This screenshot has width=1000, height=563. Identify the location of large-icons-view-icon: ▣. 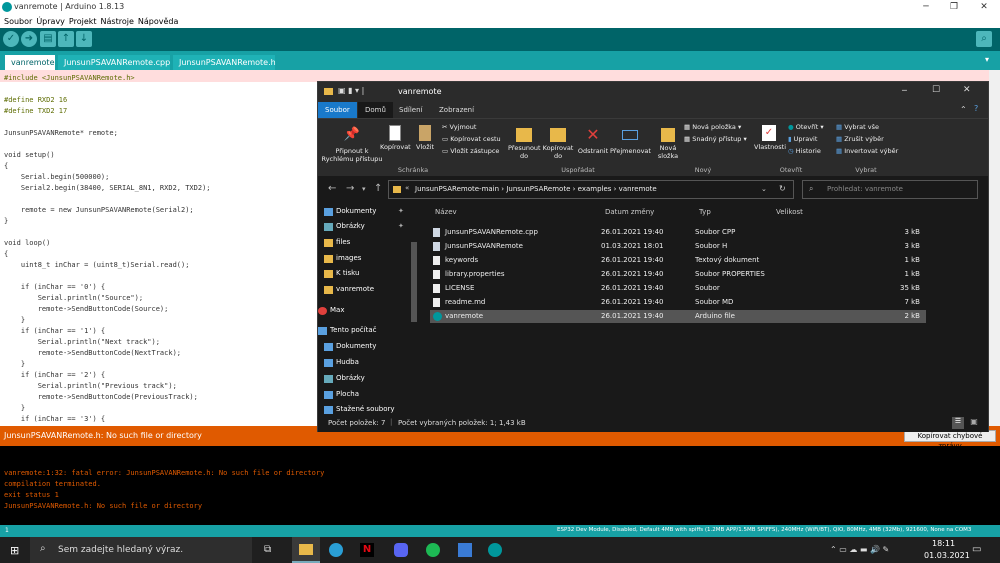
(974, 423).